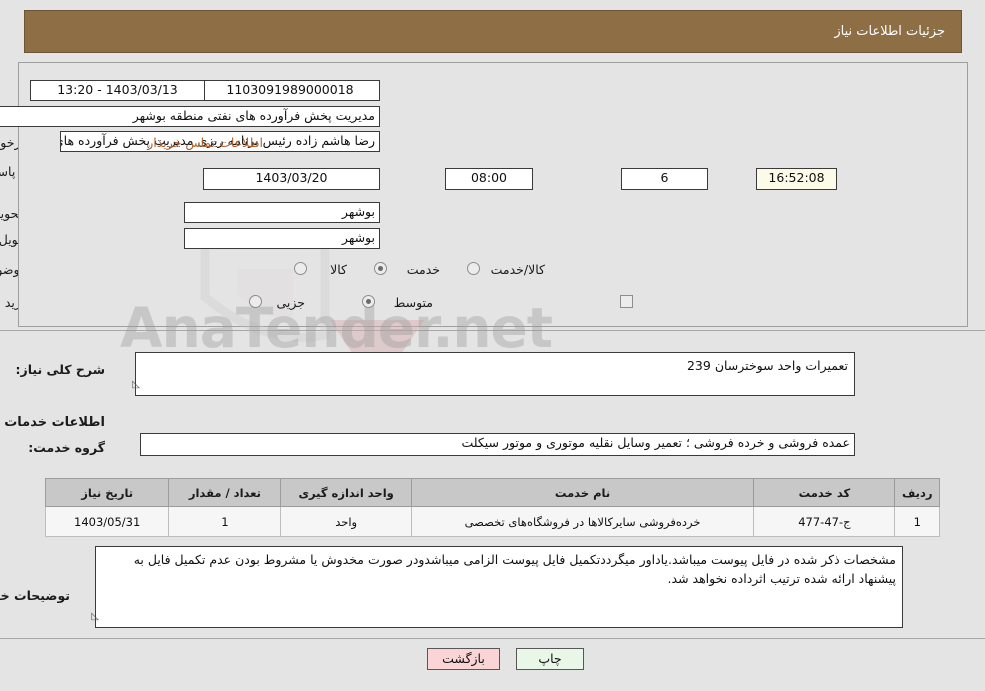 The width and height of the screenshot is (985, 691). What do you see at coordinates (66, 447) in the screenshot?
I see `service-group-label: گروه خدمت:` at bounding box center [66, 447].